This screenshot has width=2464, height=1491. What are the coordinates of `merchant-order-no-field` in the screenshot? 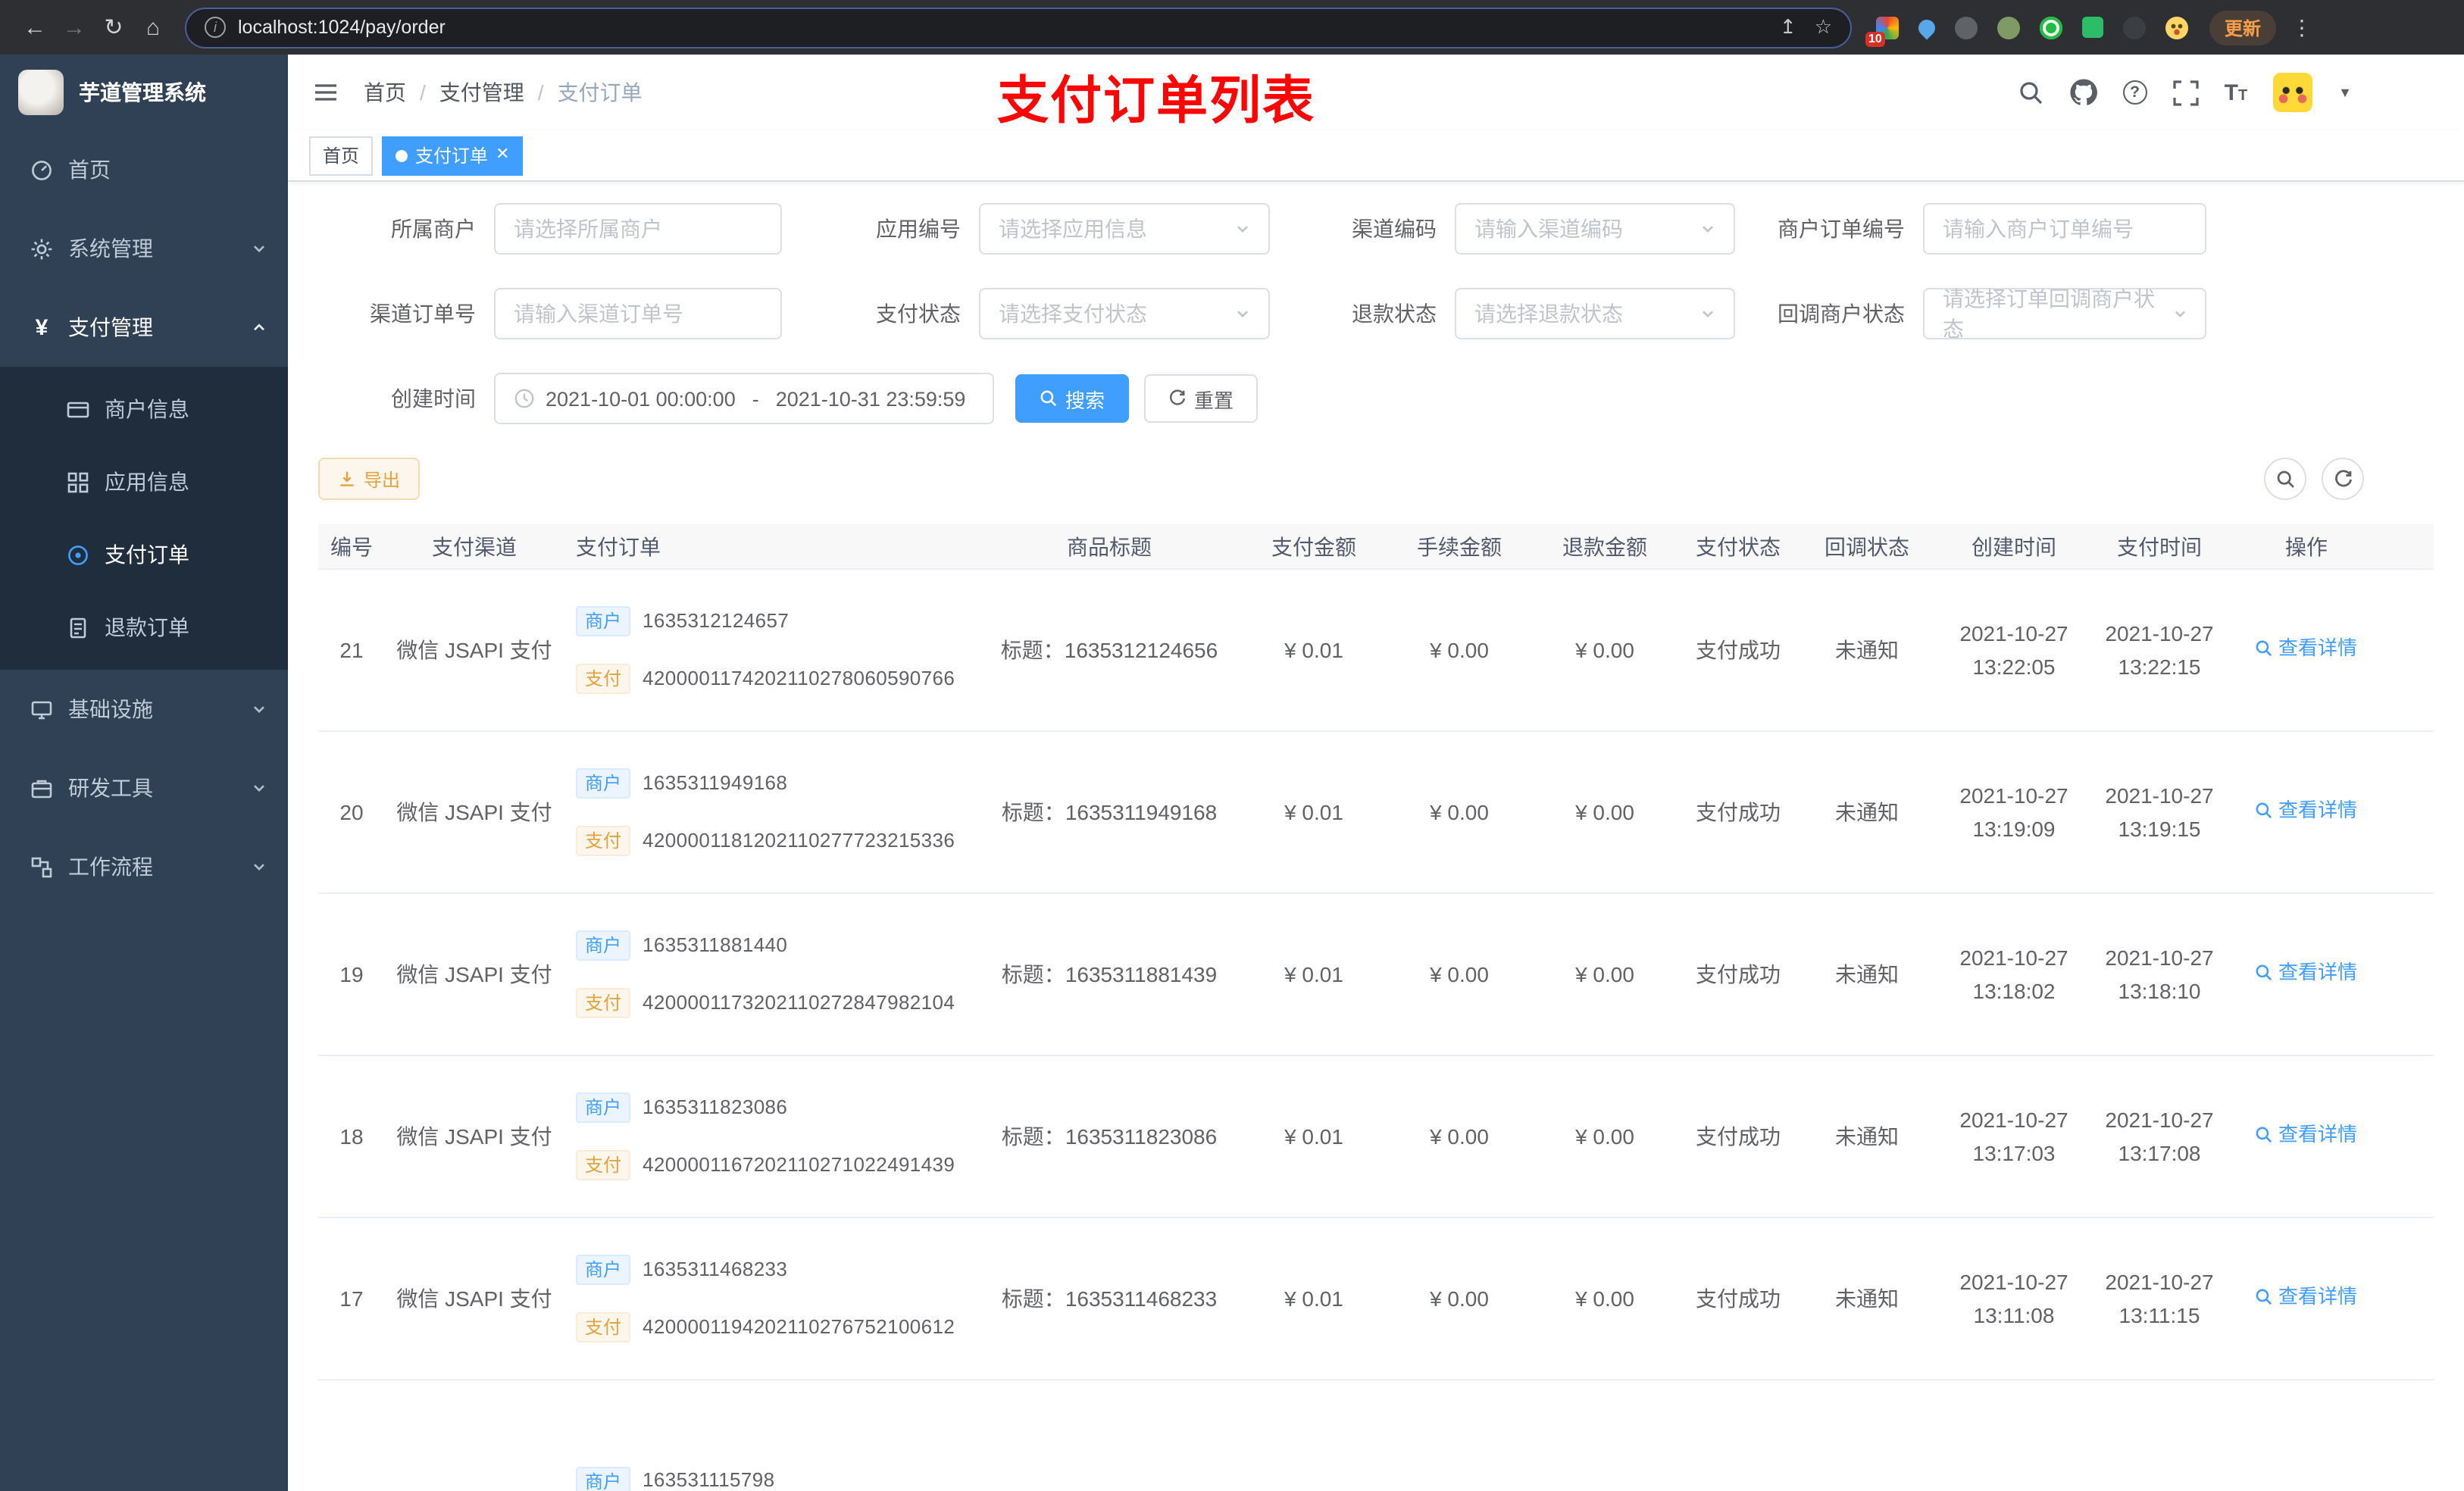 It's located at (2065, 229).